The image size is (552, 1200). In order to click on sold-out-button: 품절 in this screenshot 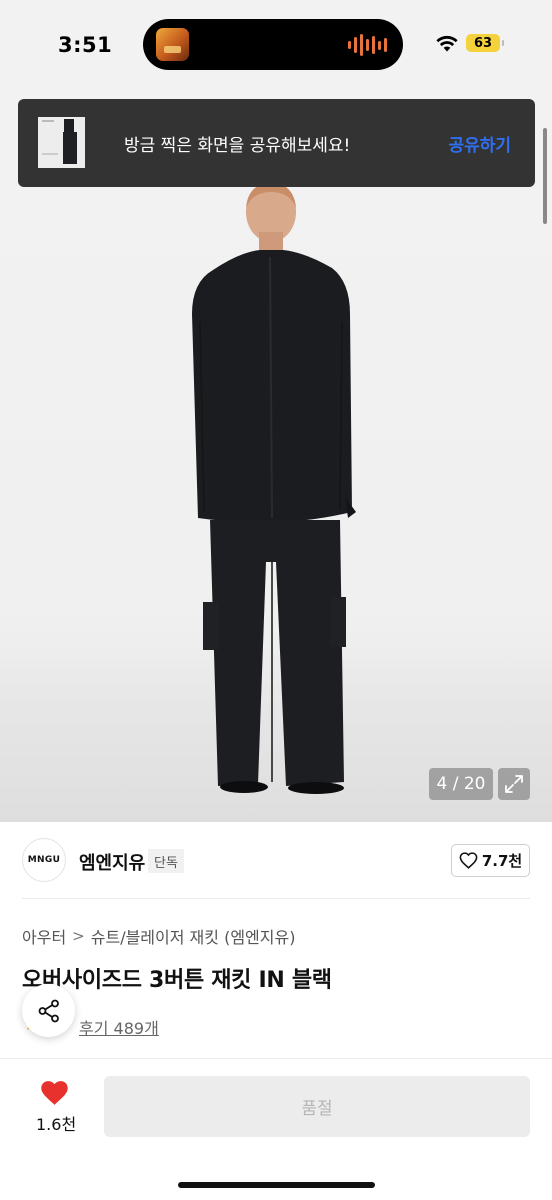, I will do `click(317, 1106)`.